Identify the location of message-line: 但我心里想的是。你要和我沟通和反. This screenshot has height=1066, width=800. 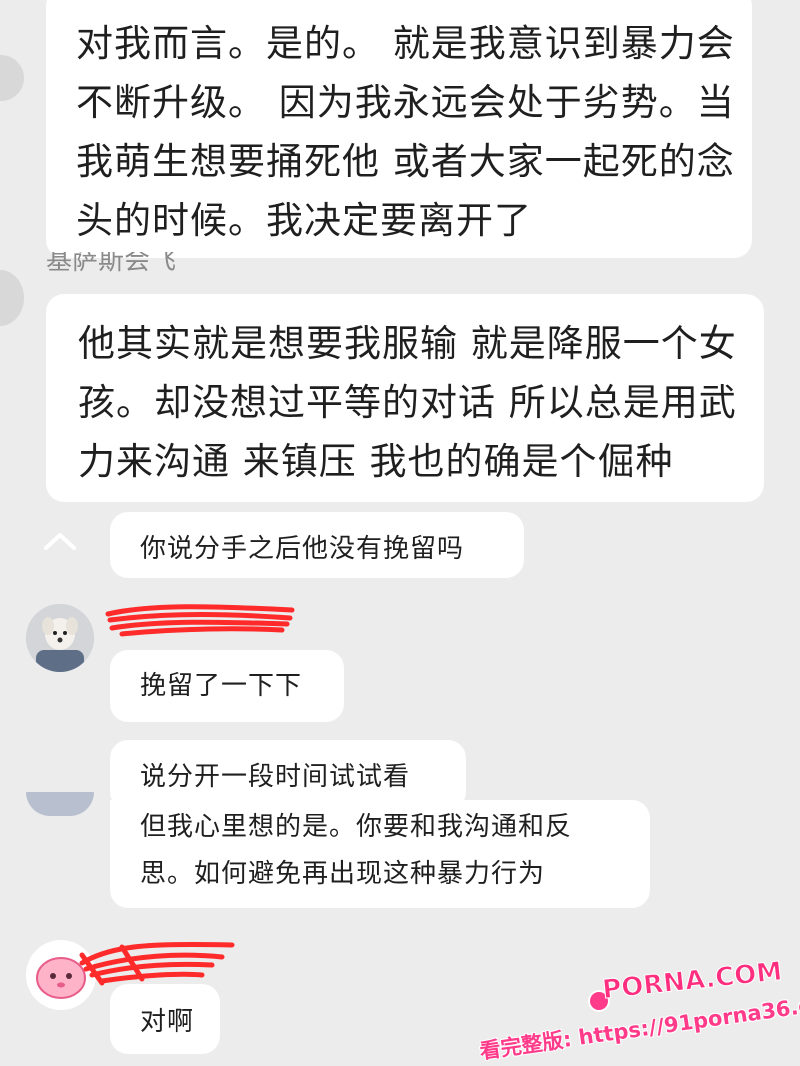
(356, 827).